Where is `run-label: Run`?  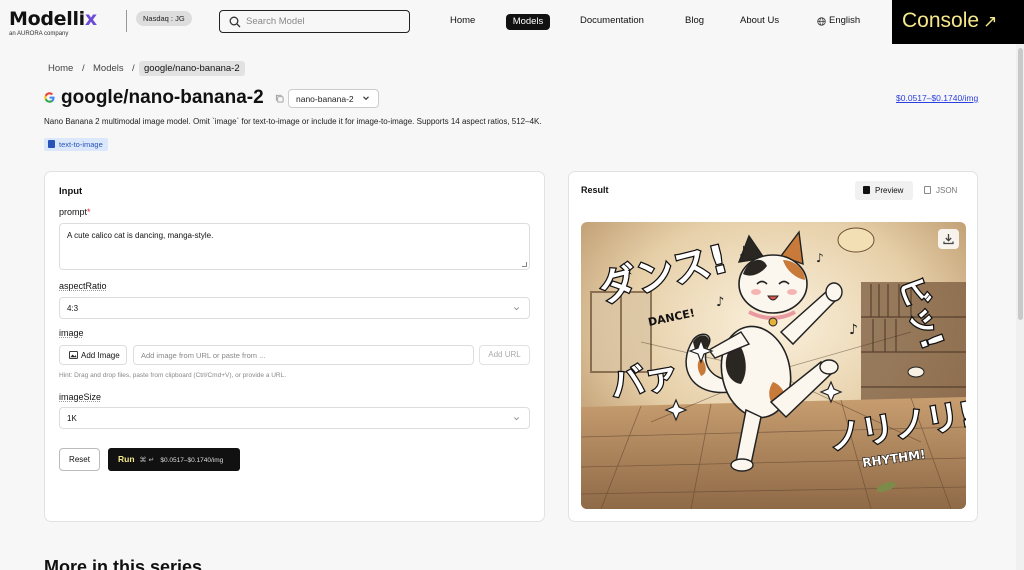
run-label: Run is located at coordinates (126, 459).